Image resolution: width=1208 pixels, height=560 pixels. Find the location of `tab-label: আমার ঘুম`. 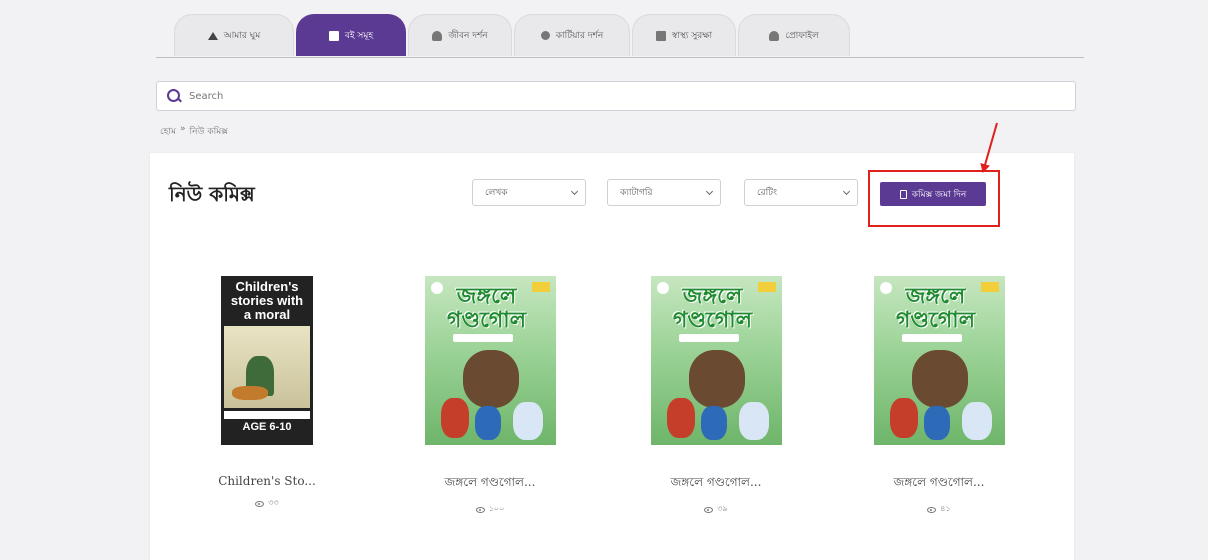

tab-label: আমার ঘুম is located at coordinates (242, 36).